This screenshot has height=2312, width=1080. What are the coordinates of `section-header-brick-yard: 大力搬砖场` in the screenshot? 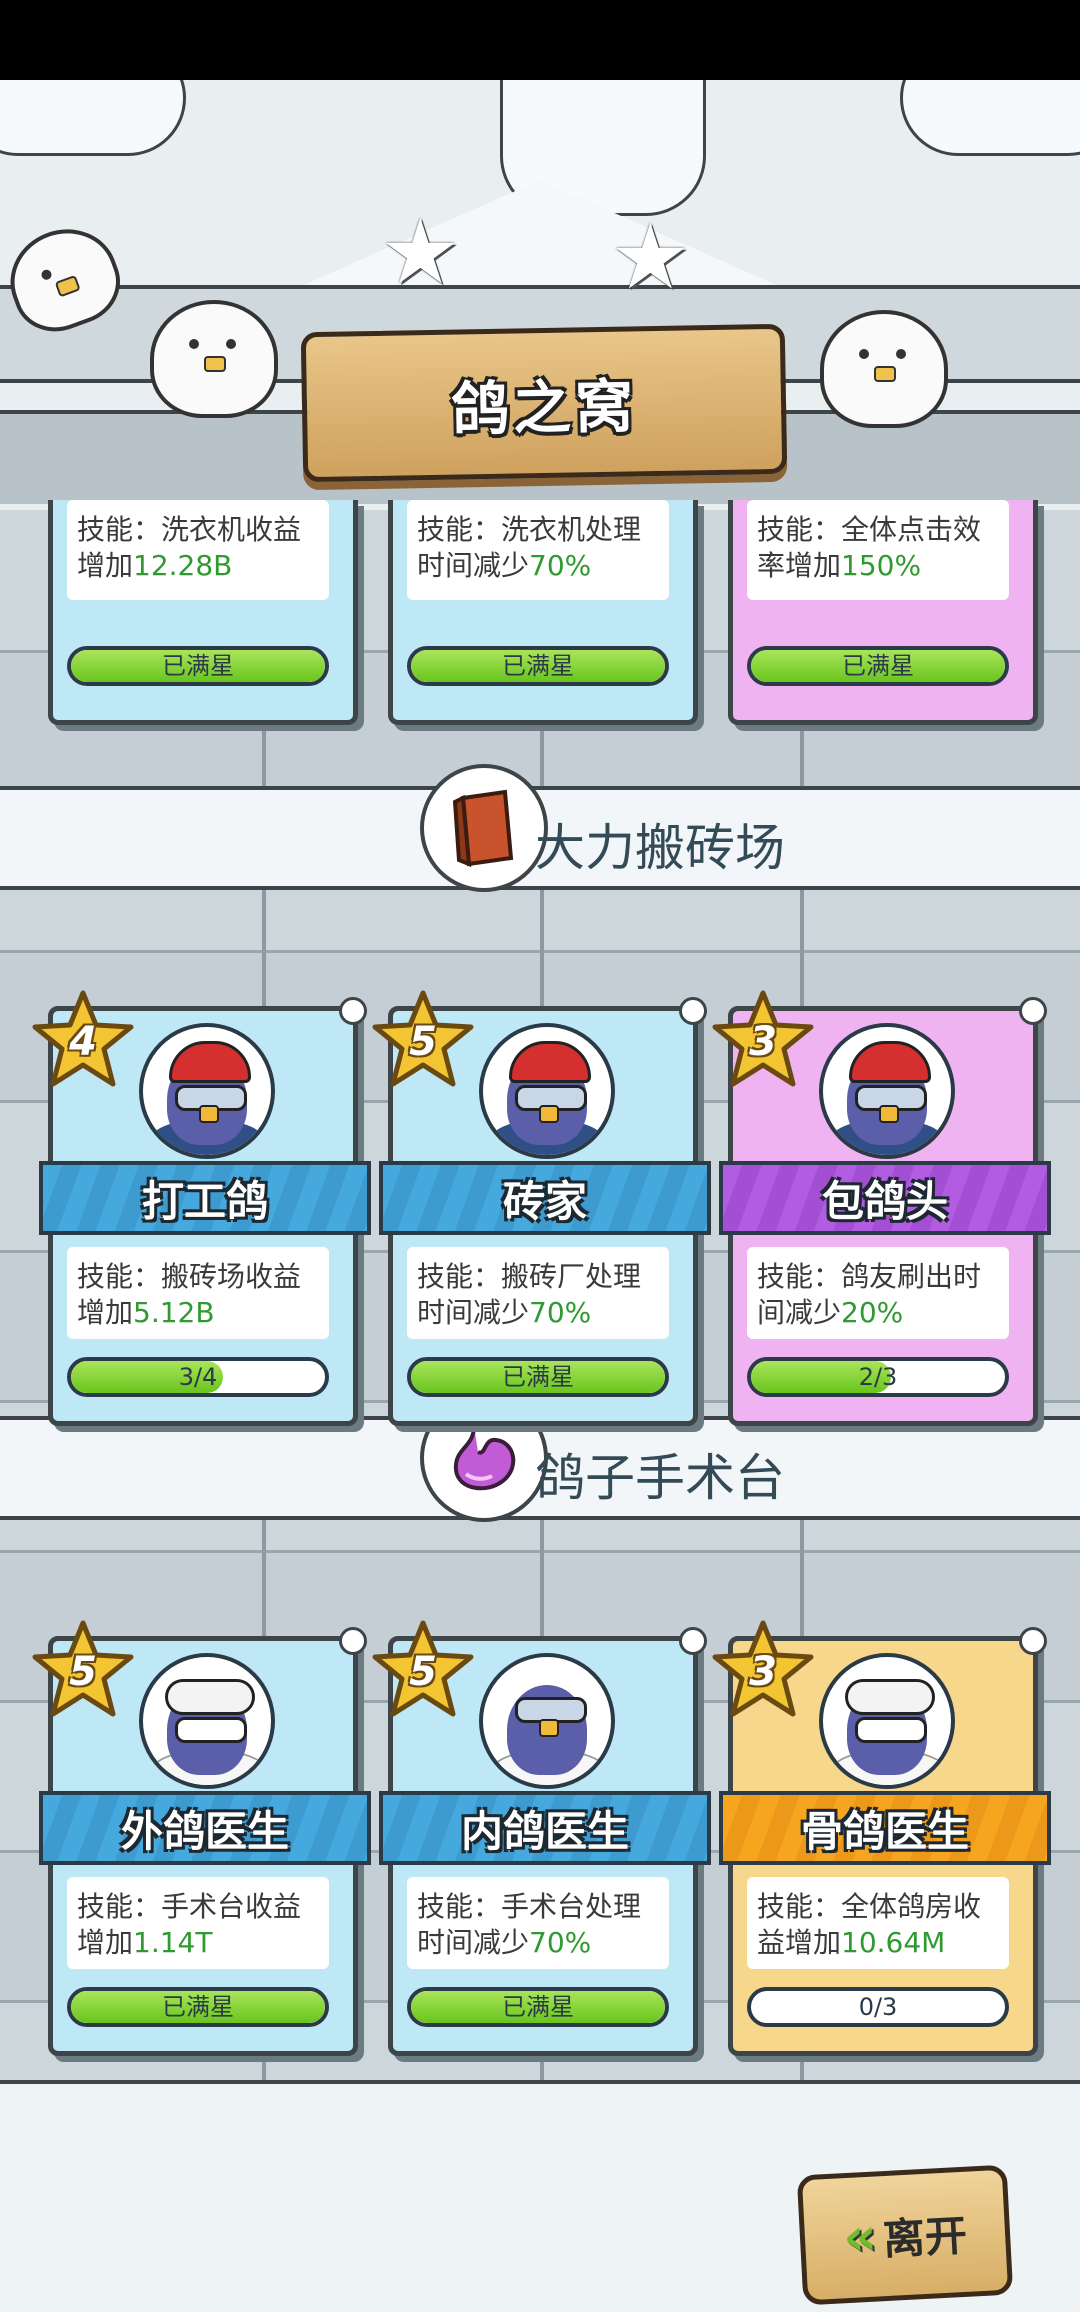 It's located at (540, 828).